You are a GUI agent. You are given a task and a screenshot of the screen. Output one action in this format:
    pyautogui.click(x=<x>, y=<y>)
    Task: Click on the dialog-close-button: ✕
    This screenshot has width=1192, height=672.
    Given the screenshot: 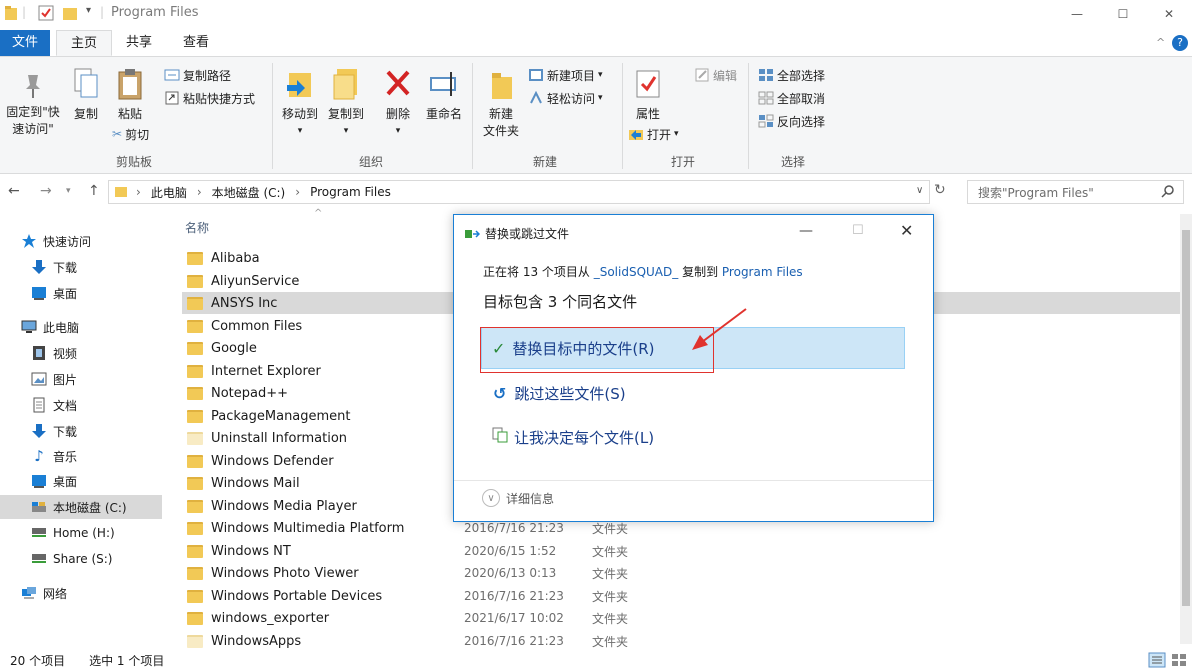 What is the action you would take?
    pyautogui.click(x=906, y=230)
    